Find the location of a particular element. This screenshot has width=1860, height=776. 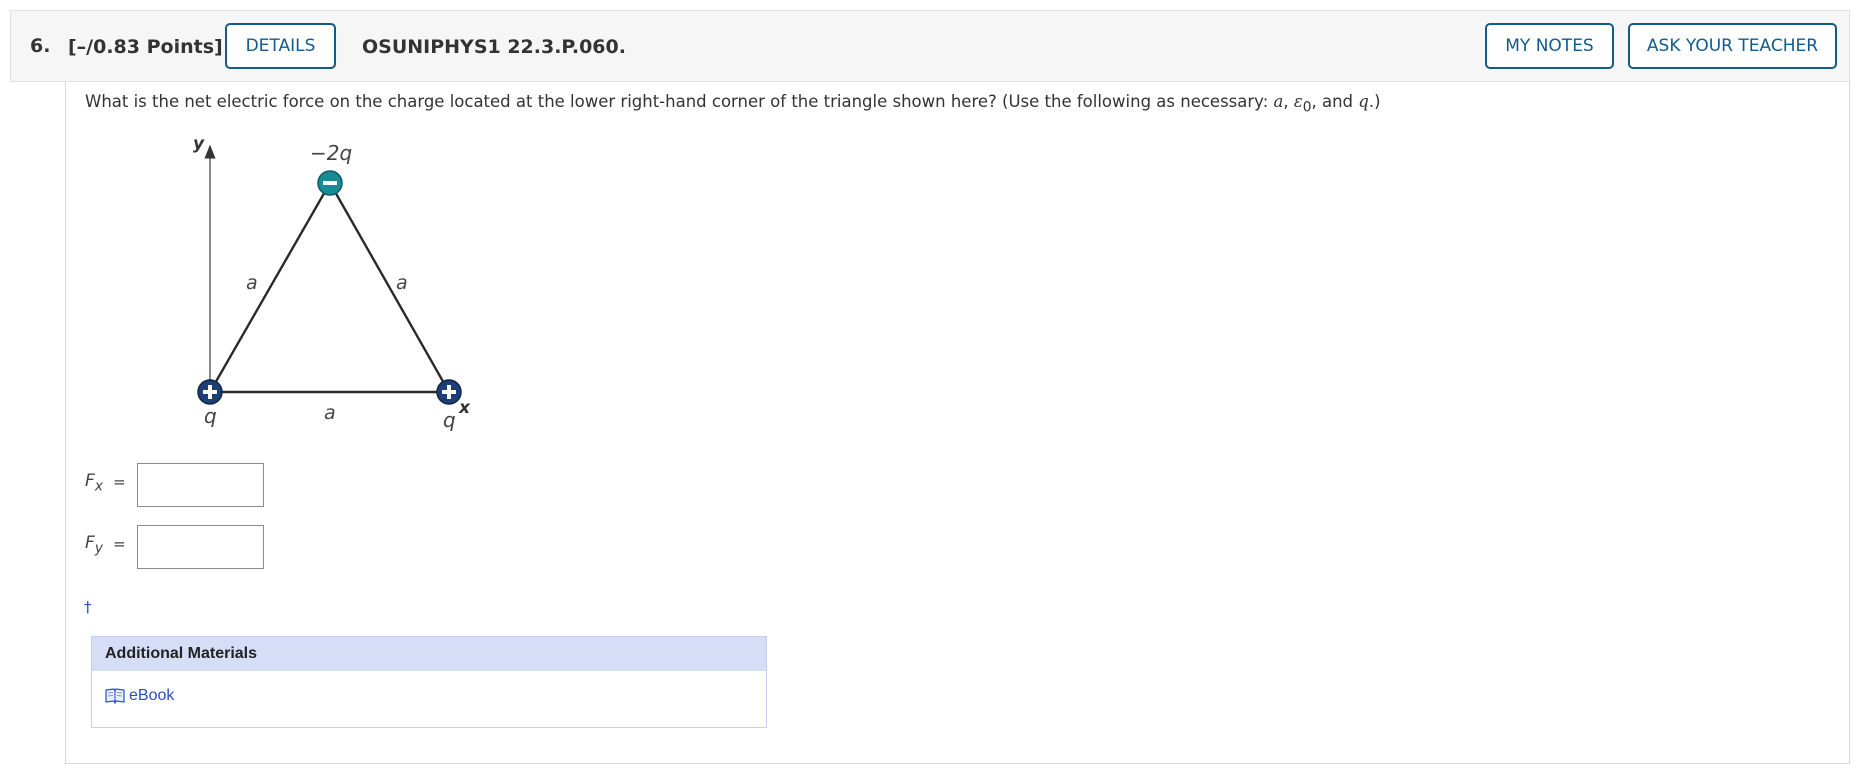

question-number: 6. is located at coordinates (40, 46).